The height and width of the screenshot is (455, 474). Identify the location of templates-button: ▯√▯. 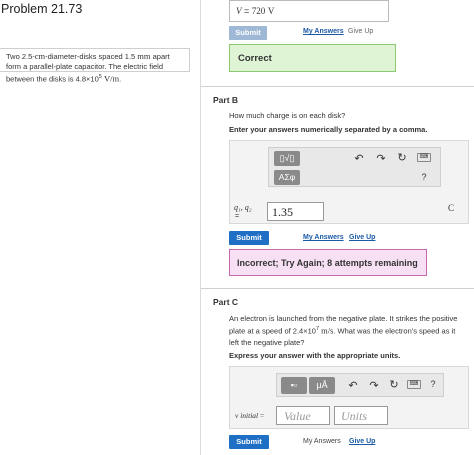
(287, 158).